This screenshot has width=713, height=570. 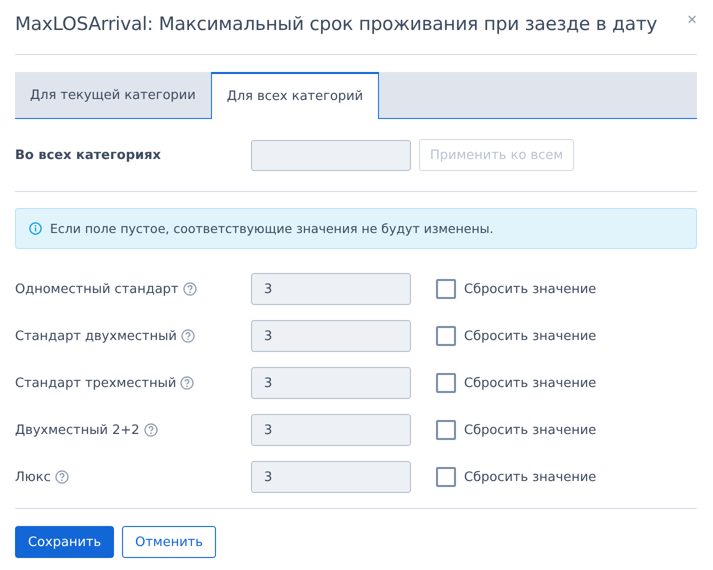 I want to click on tab: Для текущей категории, so click(x=113, y=95).